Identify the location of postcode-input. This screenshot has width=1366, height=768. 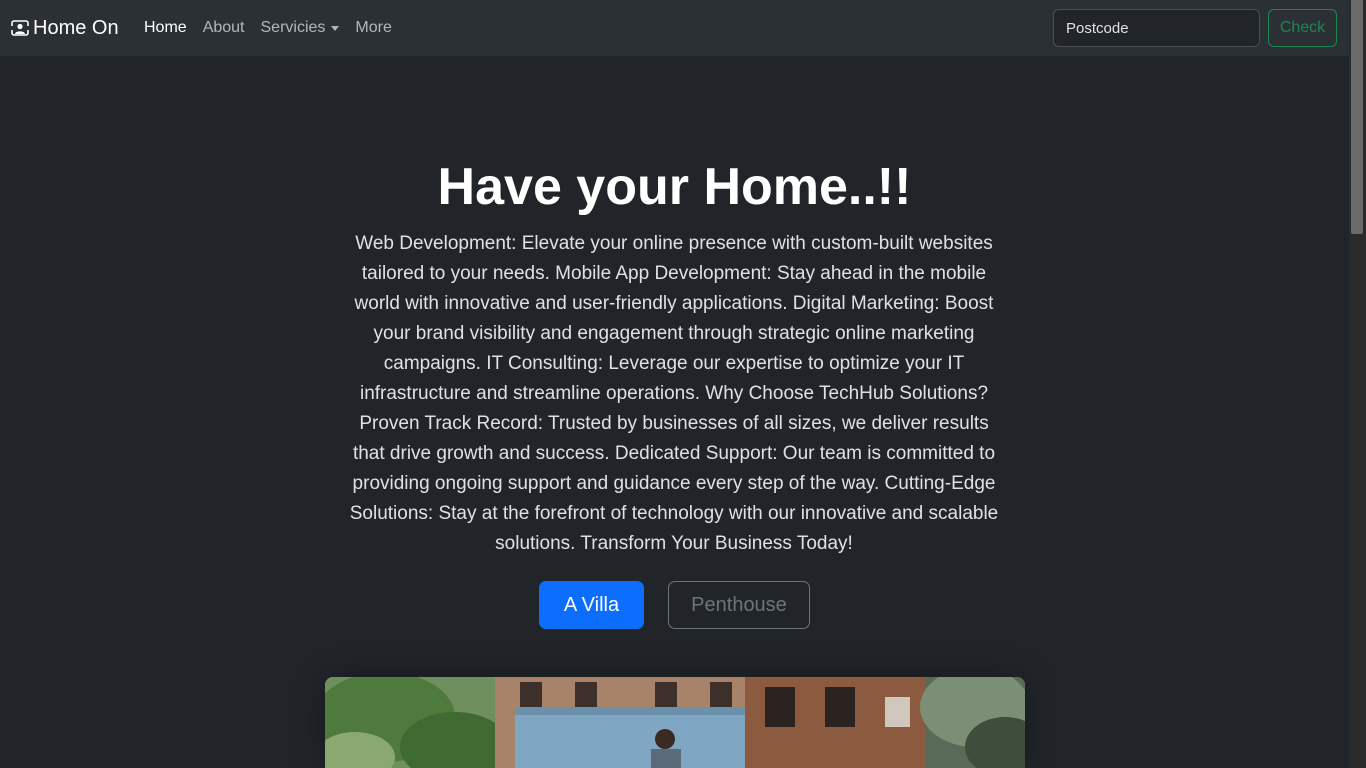
(1156, 28).